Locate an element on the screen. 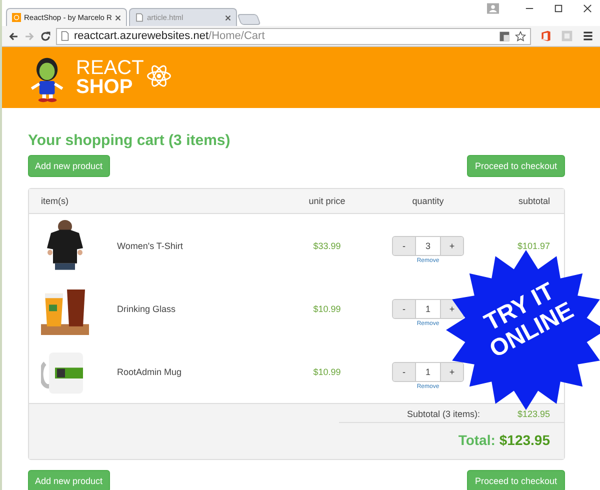  total-value: $123.95 is located at coordinates (524, 440).